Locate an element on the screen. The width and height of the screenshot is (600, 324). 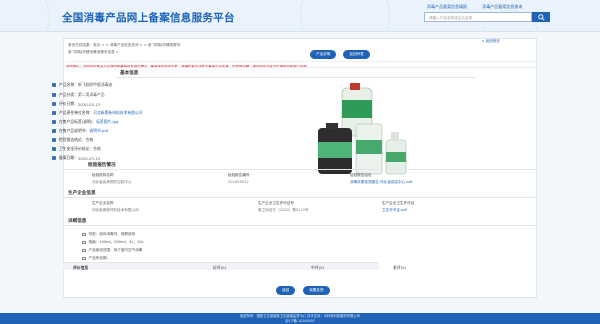
info-row: 备案日期： 2020-03-13 is located at coordinates (76, 158).